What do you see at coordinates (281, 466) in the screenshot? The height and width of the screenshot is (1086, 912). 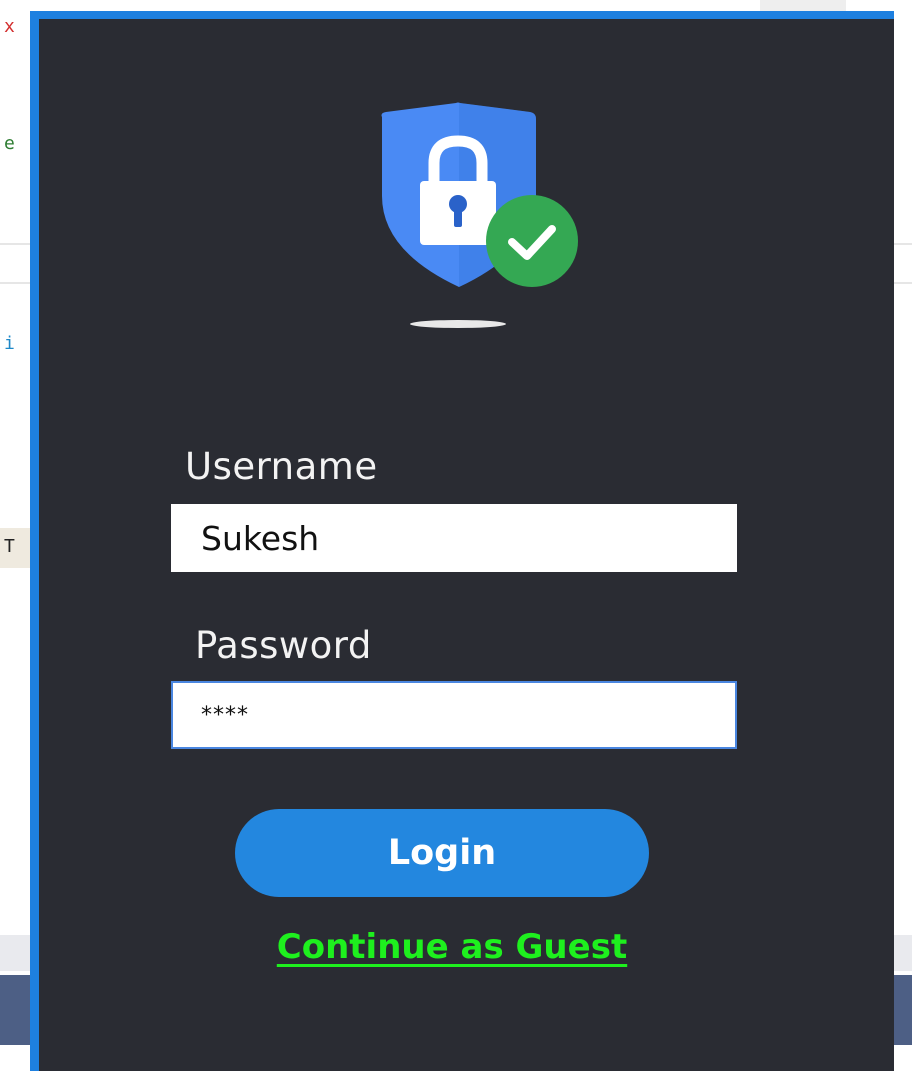 I see `username-label: Username` at bounding box center [281, 466].